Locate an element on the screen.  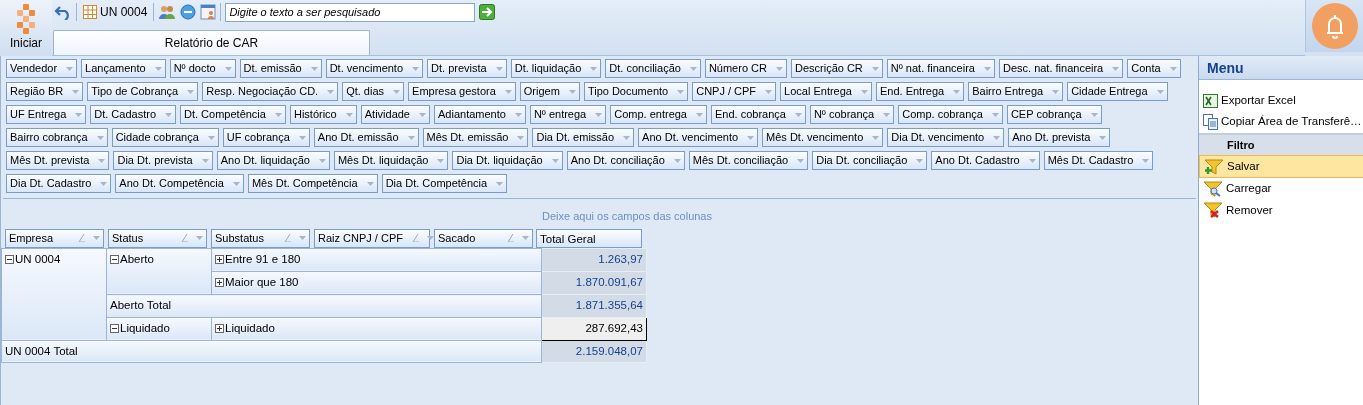
field-chip: Dia Dt. Competência is located at coordinates (444, 183).